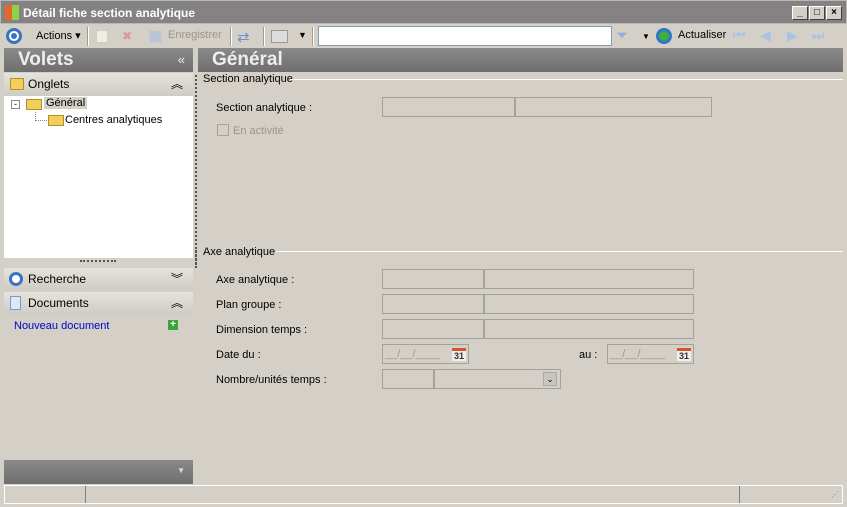 This screenshot has width=847, height=507. What do you see at coordinates (433, 304) in the screenshot?
I see `plan-code-field` at bounding box center [433, 304].